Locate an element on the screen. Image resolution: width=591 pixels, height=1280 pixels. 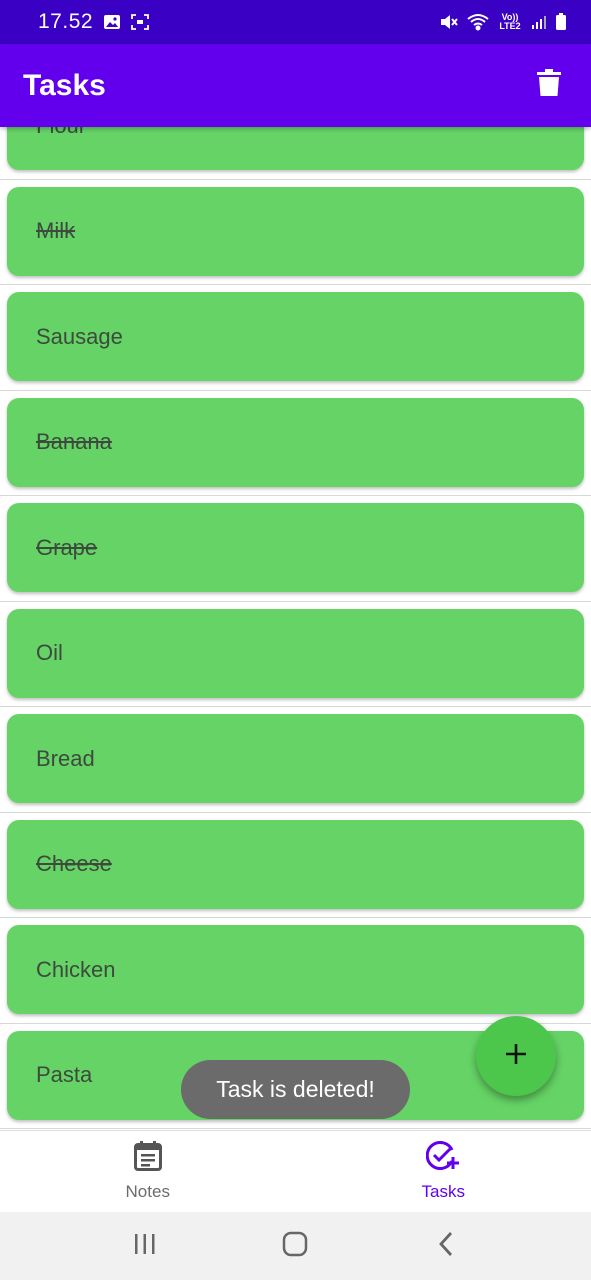
check-add-icon is located at coordinates (442, 1158).